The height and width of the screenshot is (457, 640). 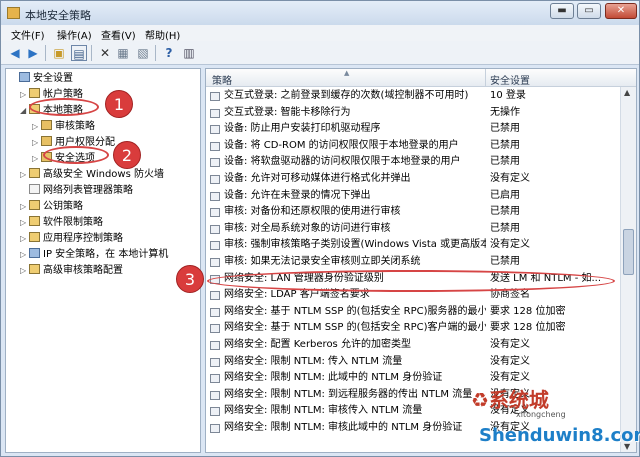 I want to click on tree-node-advanced-audit: ▷ 高级审核策略配置, so click(x=71, y=271).